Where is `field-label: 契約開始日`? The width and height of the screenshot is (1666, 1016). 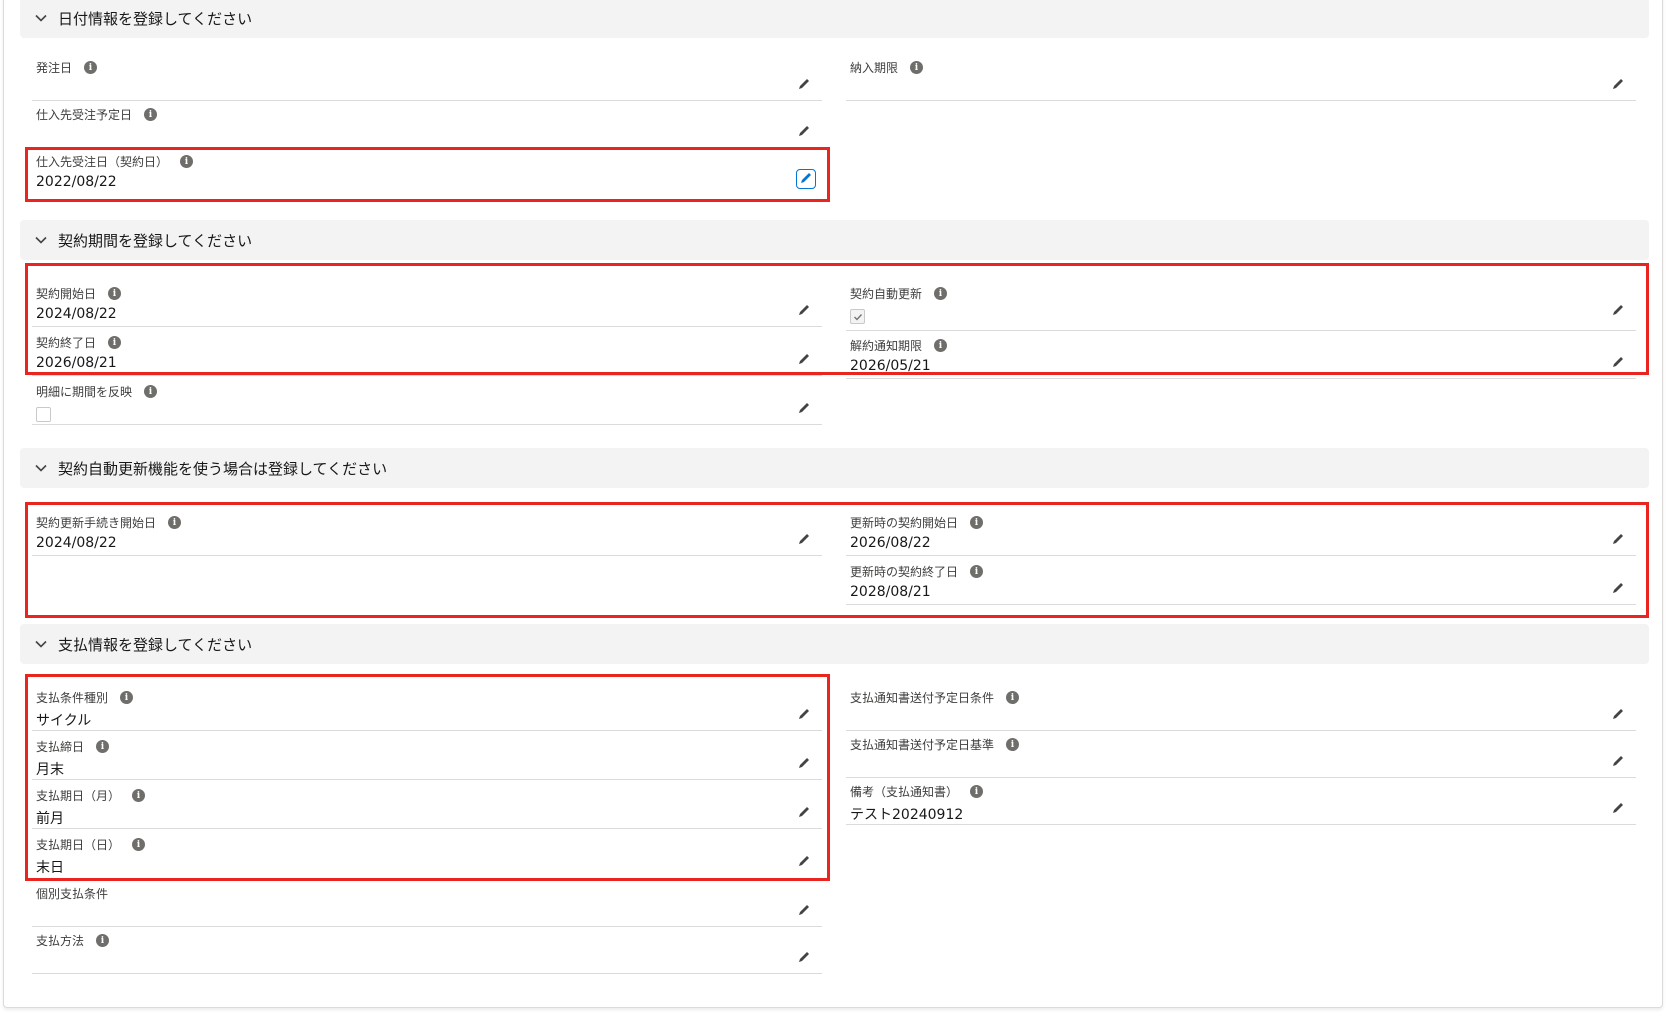
field-label: 契約開始日 is located at coordinates (66, 294).